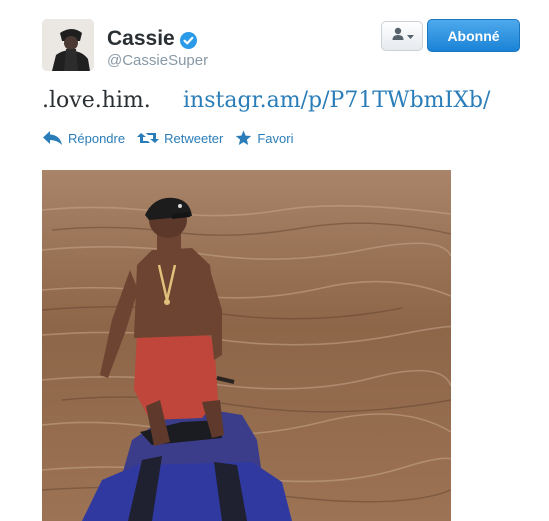 The width and height of the screenshot is (549, 521). What do you see at coordinates (96, 100) in the screenshot?
I see `tweet-text: .love.him.` at bounding box center [96, 100].